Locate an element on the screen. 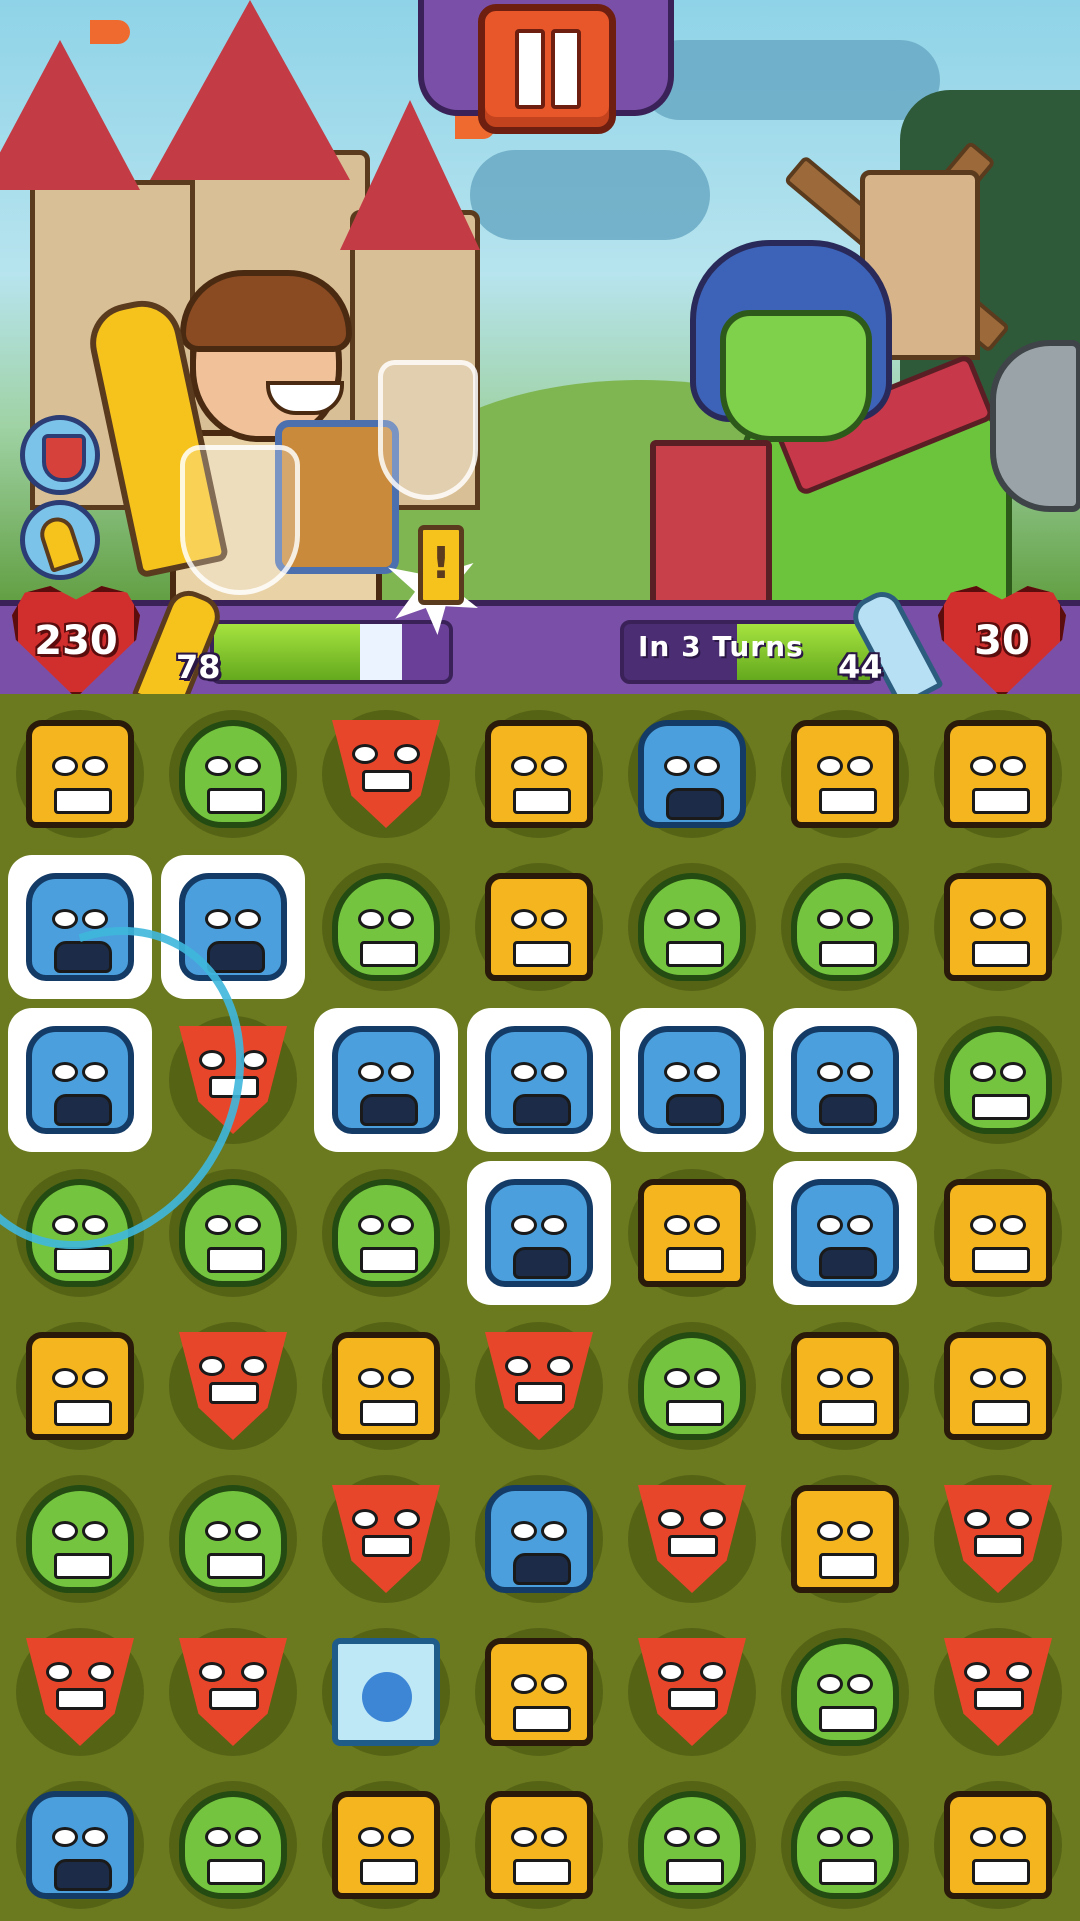 This screenshot has width=1080, height=1921. green-goblin-icon is located at coordinates (845, 1692).